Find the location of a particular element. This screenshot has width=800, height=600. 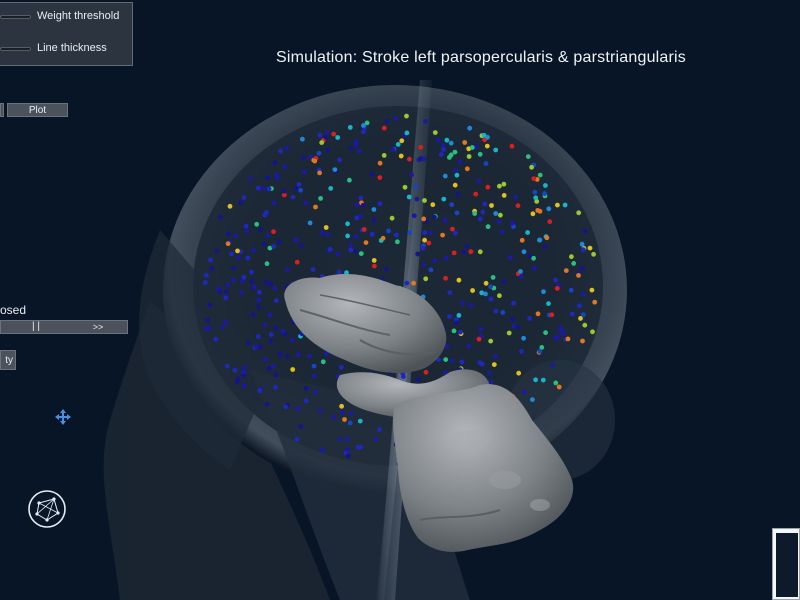

pause-button: | | is located at coordinates (36, 327).